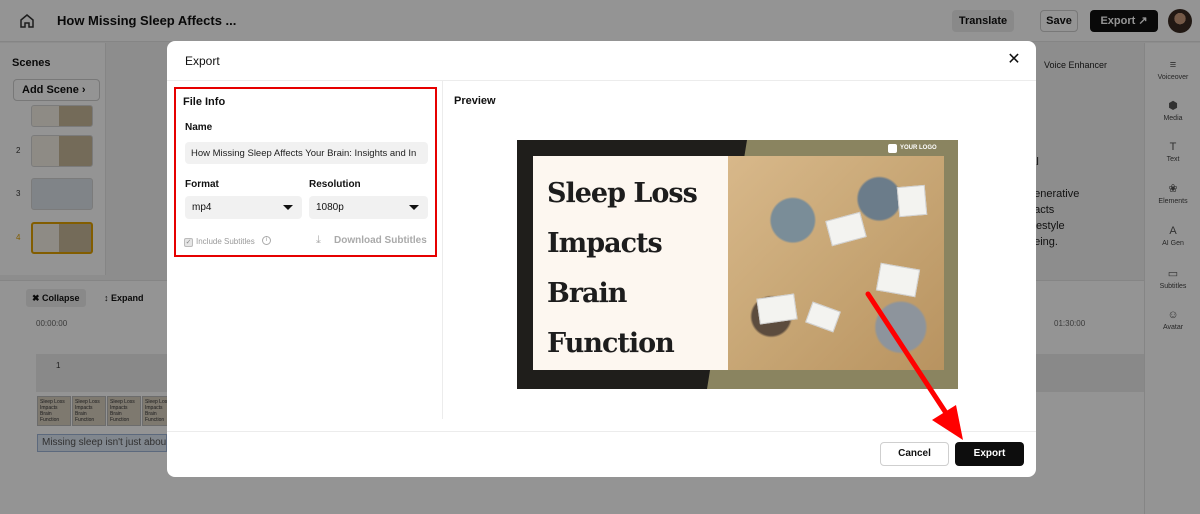 The height and width of the screenshot is (514, 1200). Describe the element at coordinates (368, 207) in the screenshot. I see `resolution-select: 1080p` at that location.